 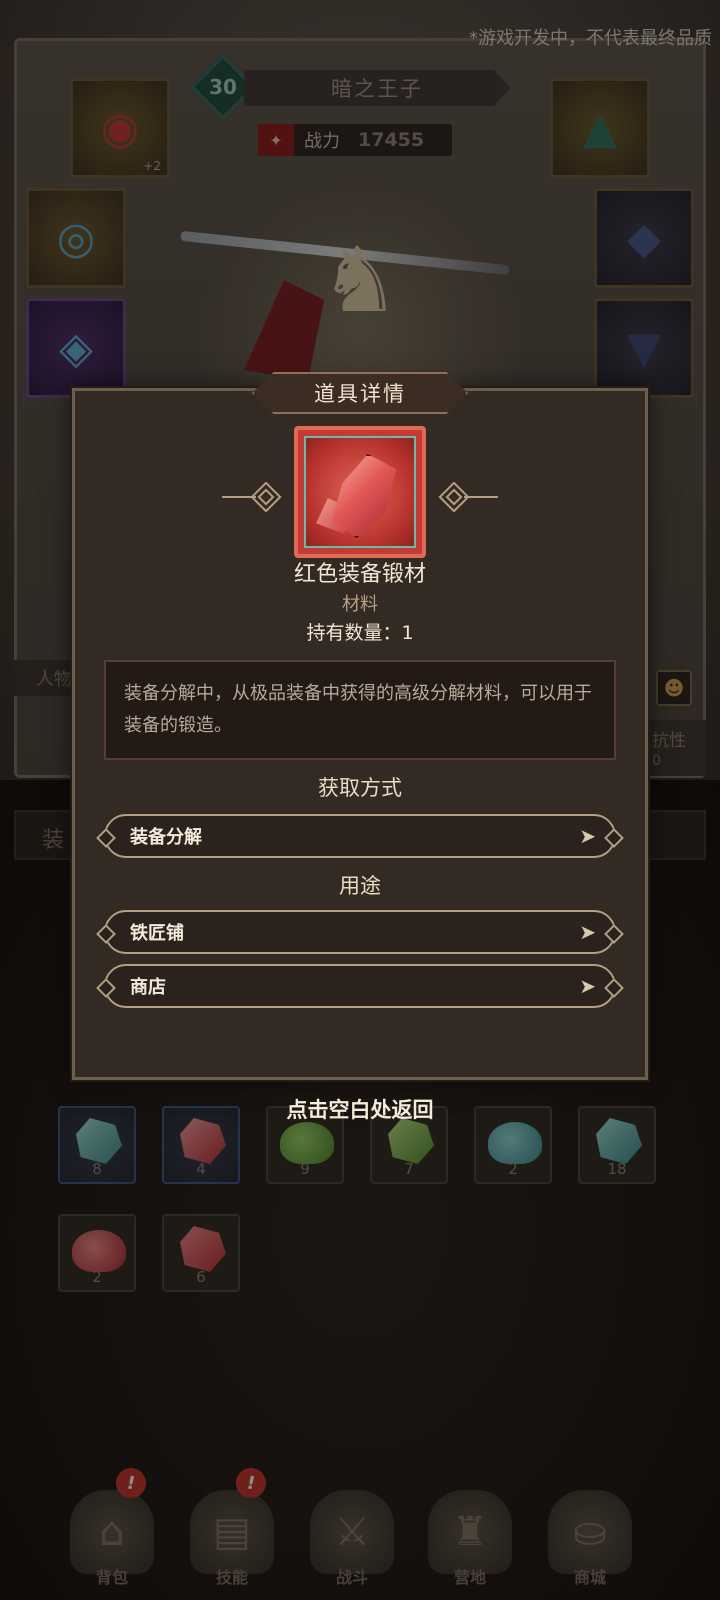 I want to click on item-description: 装备分解中，从极品装备中获得的高级分解材料，可以用于装备的锻造。, so click(x=360, y=710).